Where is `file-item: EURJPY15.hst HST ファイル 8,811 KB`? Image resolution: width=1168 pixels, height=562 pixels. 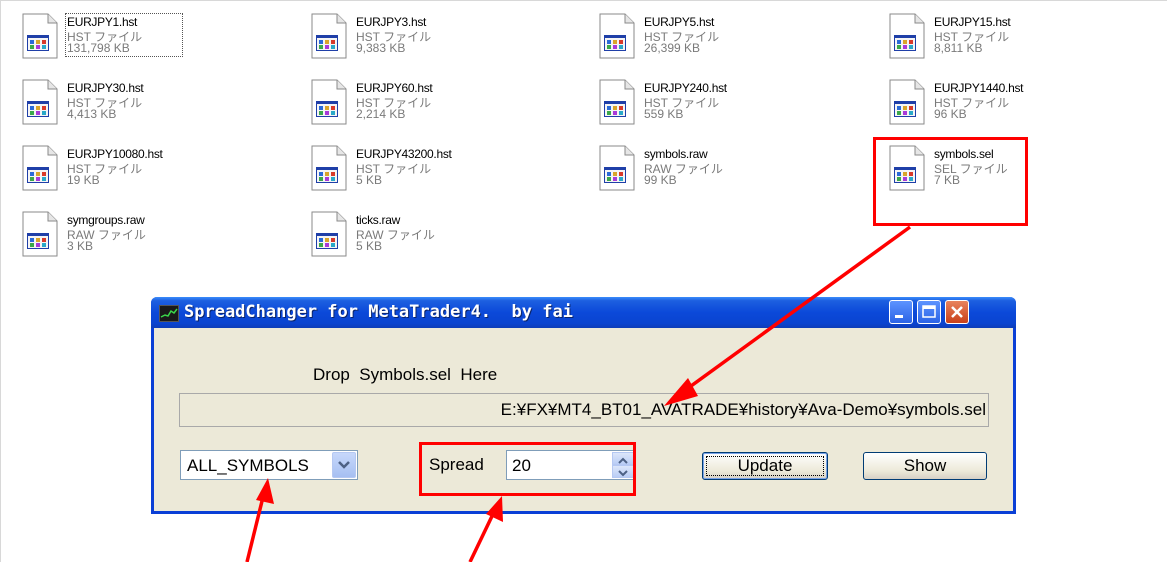 file-item: EURJPY15.hst HST ファイル 8,811 KB is located at coordinates (1013, 41).